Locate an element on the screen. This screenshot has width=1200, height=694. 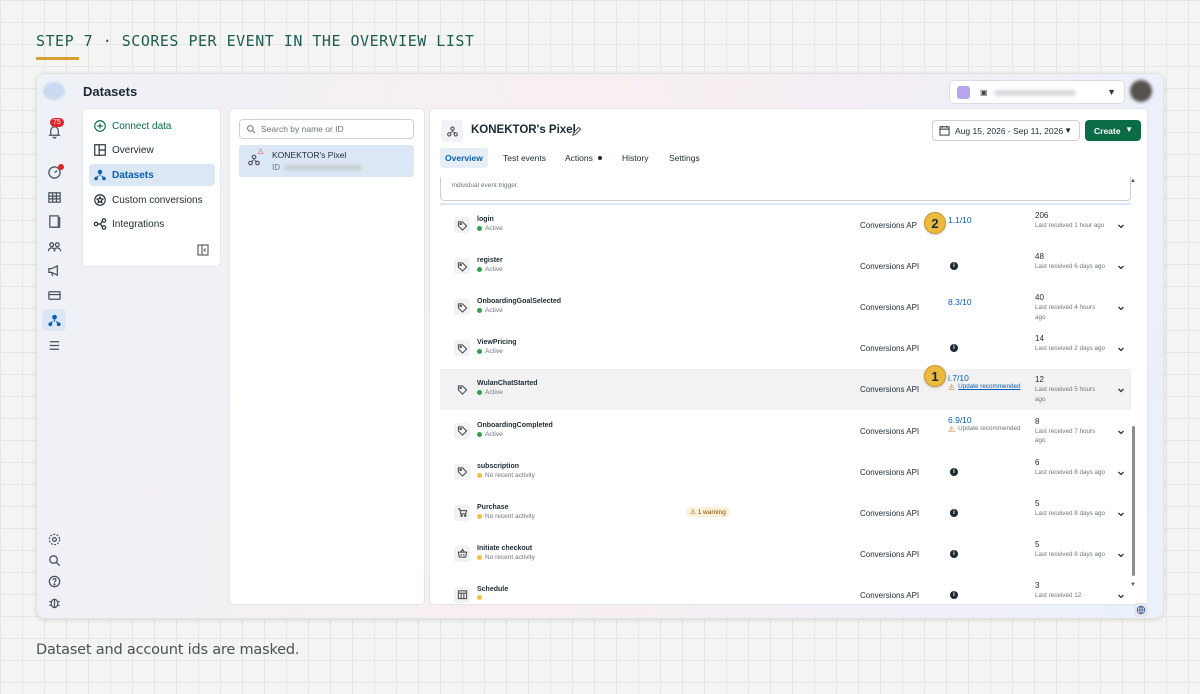
last-received: Last received 7 hours ago is located at coordinates (1065, 436).